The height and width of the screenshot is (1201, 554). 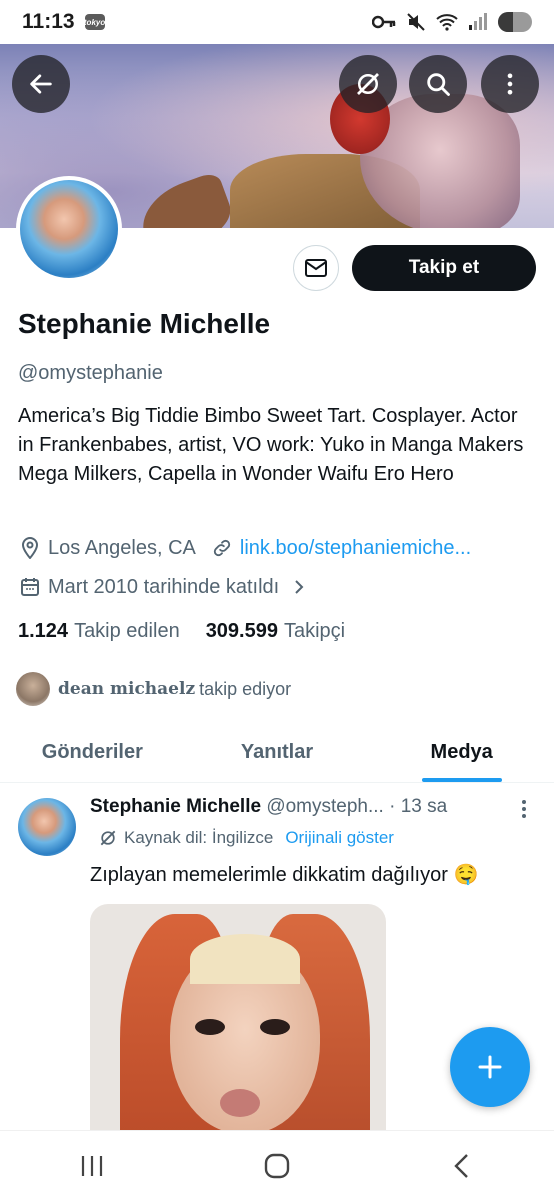 What do you see at coordinates (122, 547) in the screenshot?
I see `profile-location: Los Angeles, CA` at bounding box center [122, 547].